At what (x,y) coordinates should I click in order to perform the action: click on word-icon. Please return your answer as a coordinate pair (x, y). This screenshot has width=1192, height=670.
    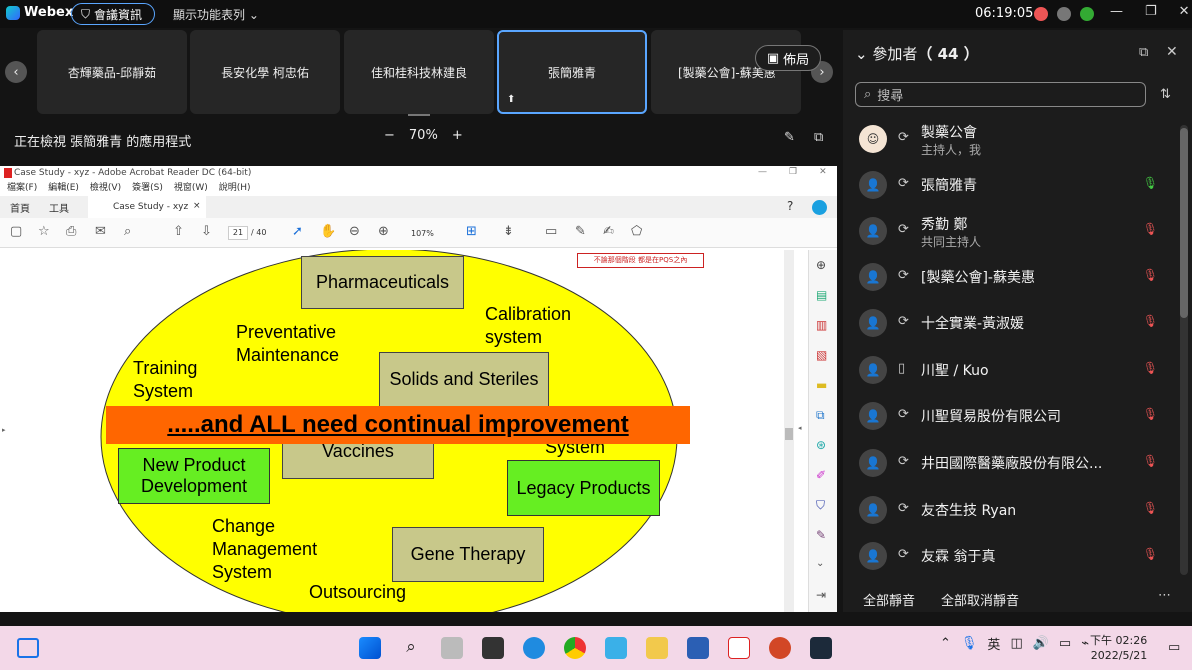
    Looking at the image, I should click on (698, 648).